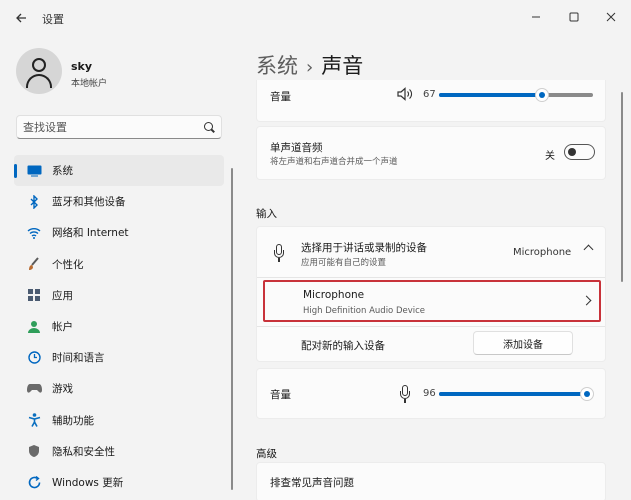 Image resolution: width=631 pixels, height=500 pixels. I want to click on troubleshoot-card: 排查常见声音问题, so click(431, 481).